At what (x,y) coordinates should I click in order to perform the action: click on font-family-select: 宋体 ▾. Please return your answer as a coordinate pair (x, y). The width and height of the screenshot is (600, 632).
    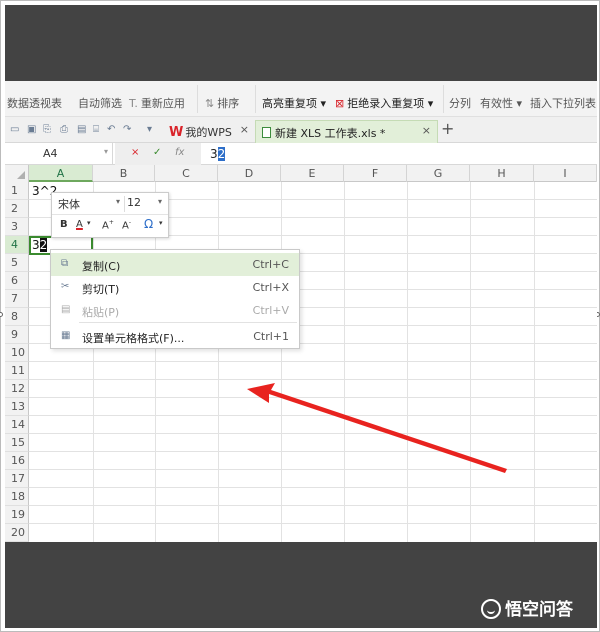
    Looking at the image, I should click on (89, 204).